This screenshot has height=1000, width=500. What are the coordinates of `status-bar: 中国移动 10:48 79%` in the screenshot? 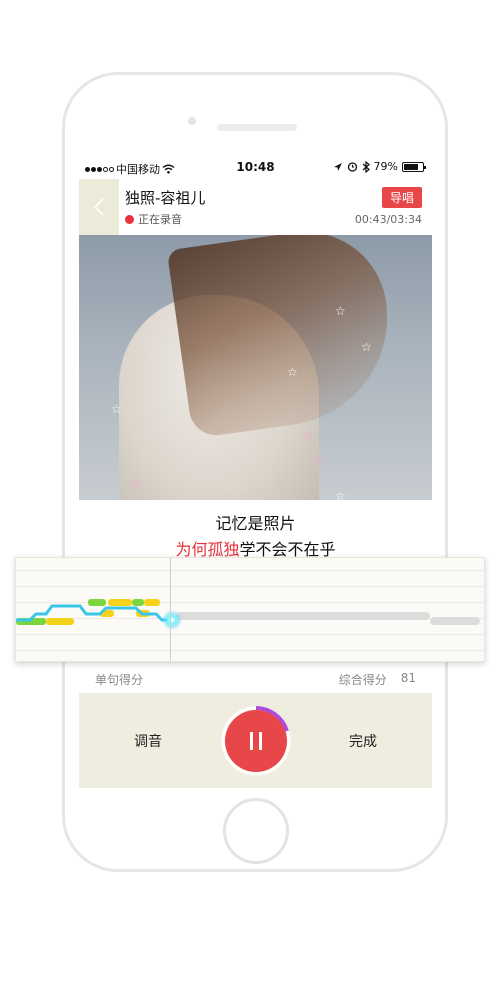 It's located at (255, 168).